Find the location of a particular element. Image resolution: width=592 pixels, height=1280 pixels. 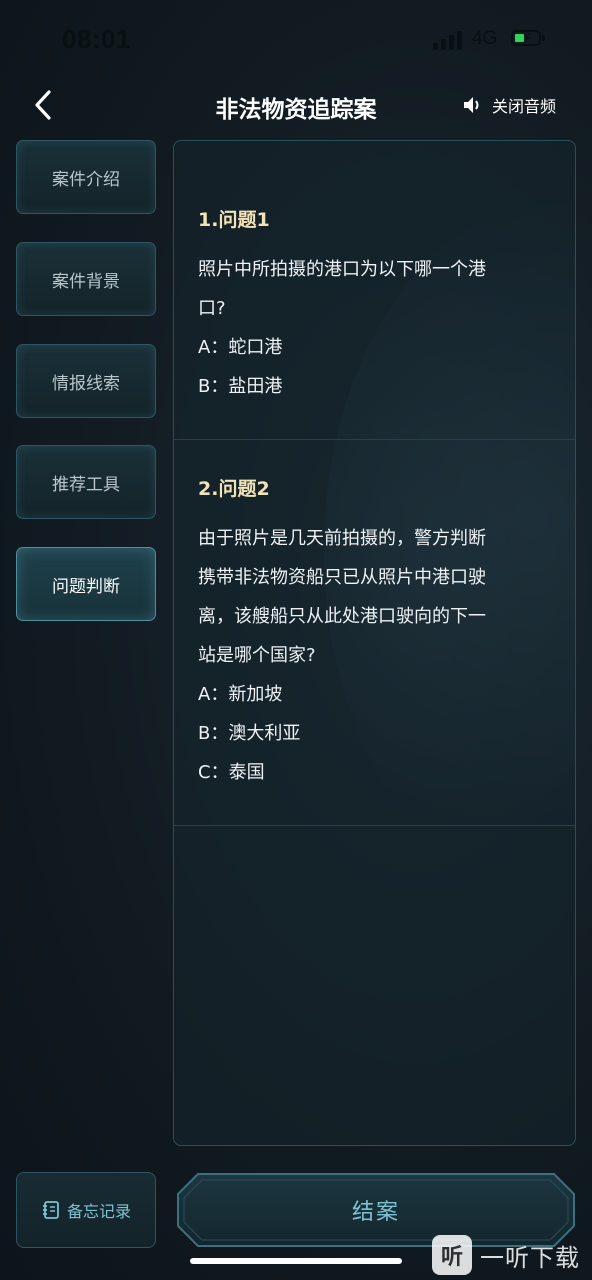

sidebar-item-case-background: 案件背景 is located at coordinates (86, 279).